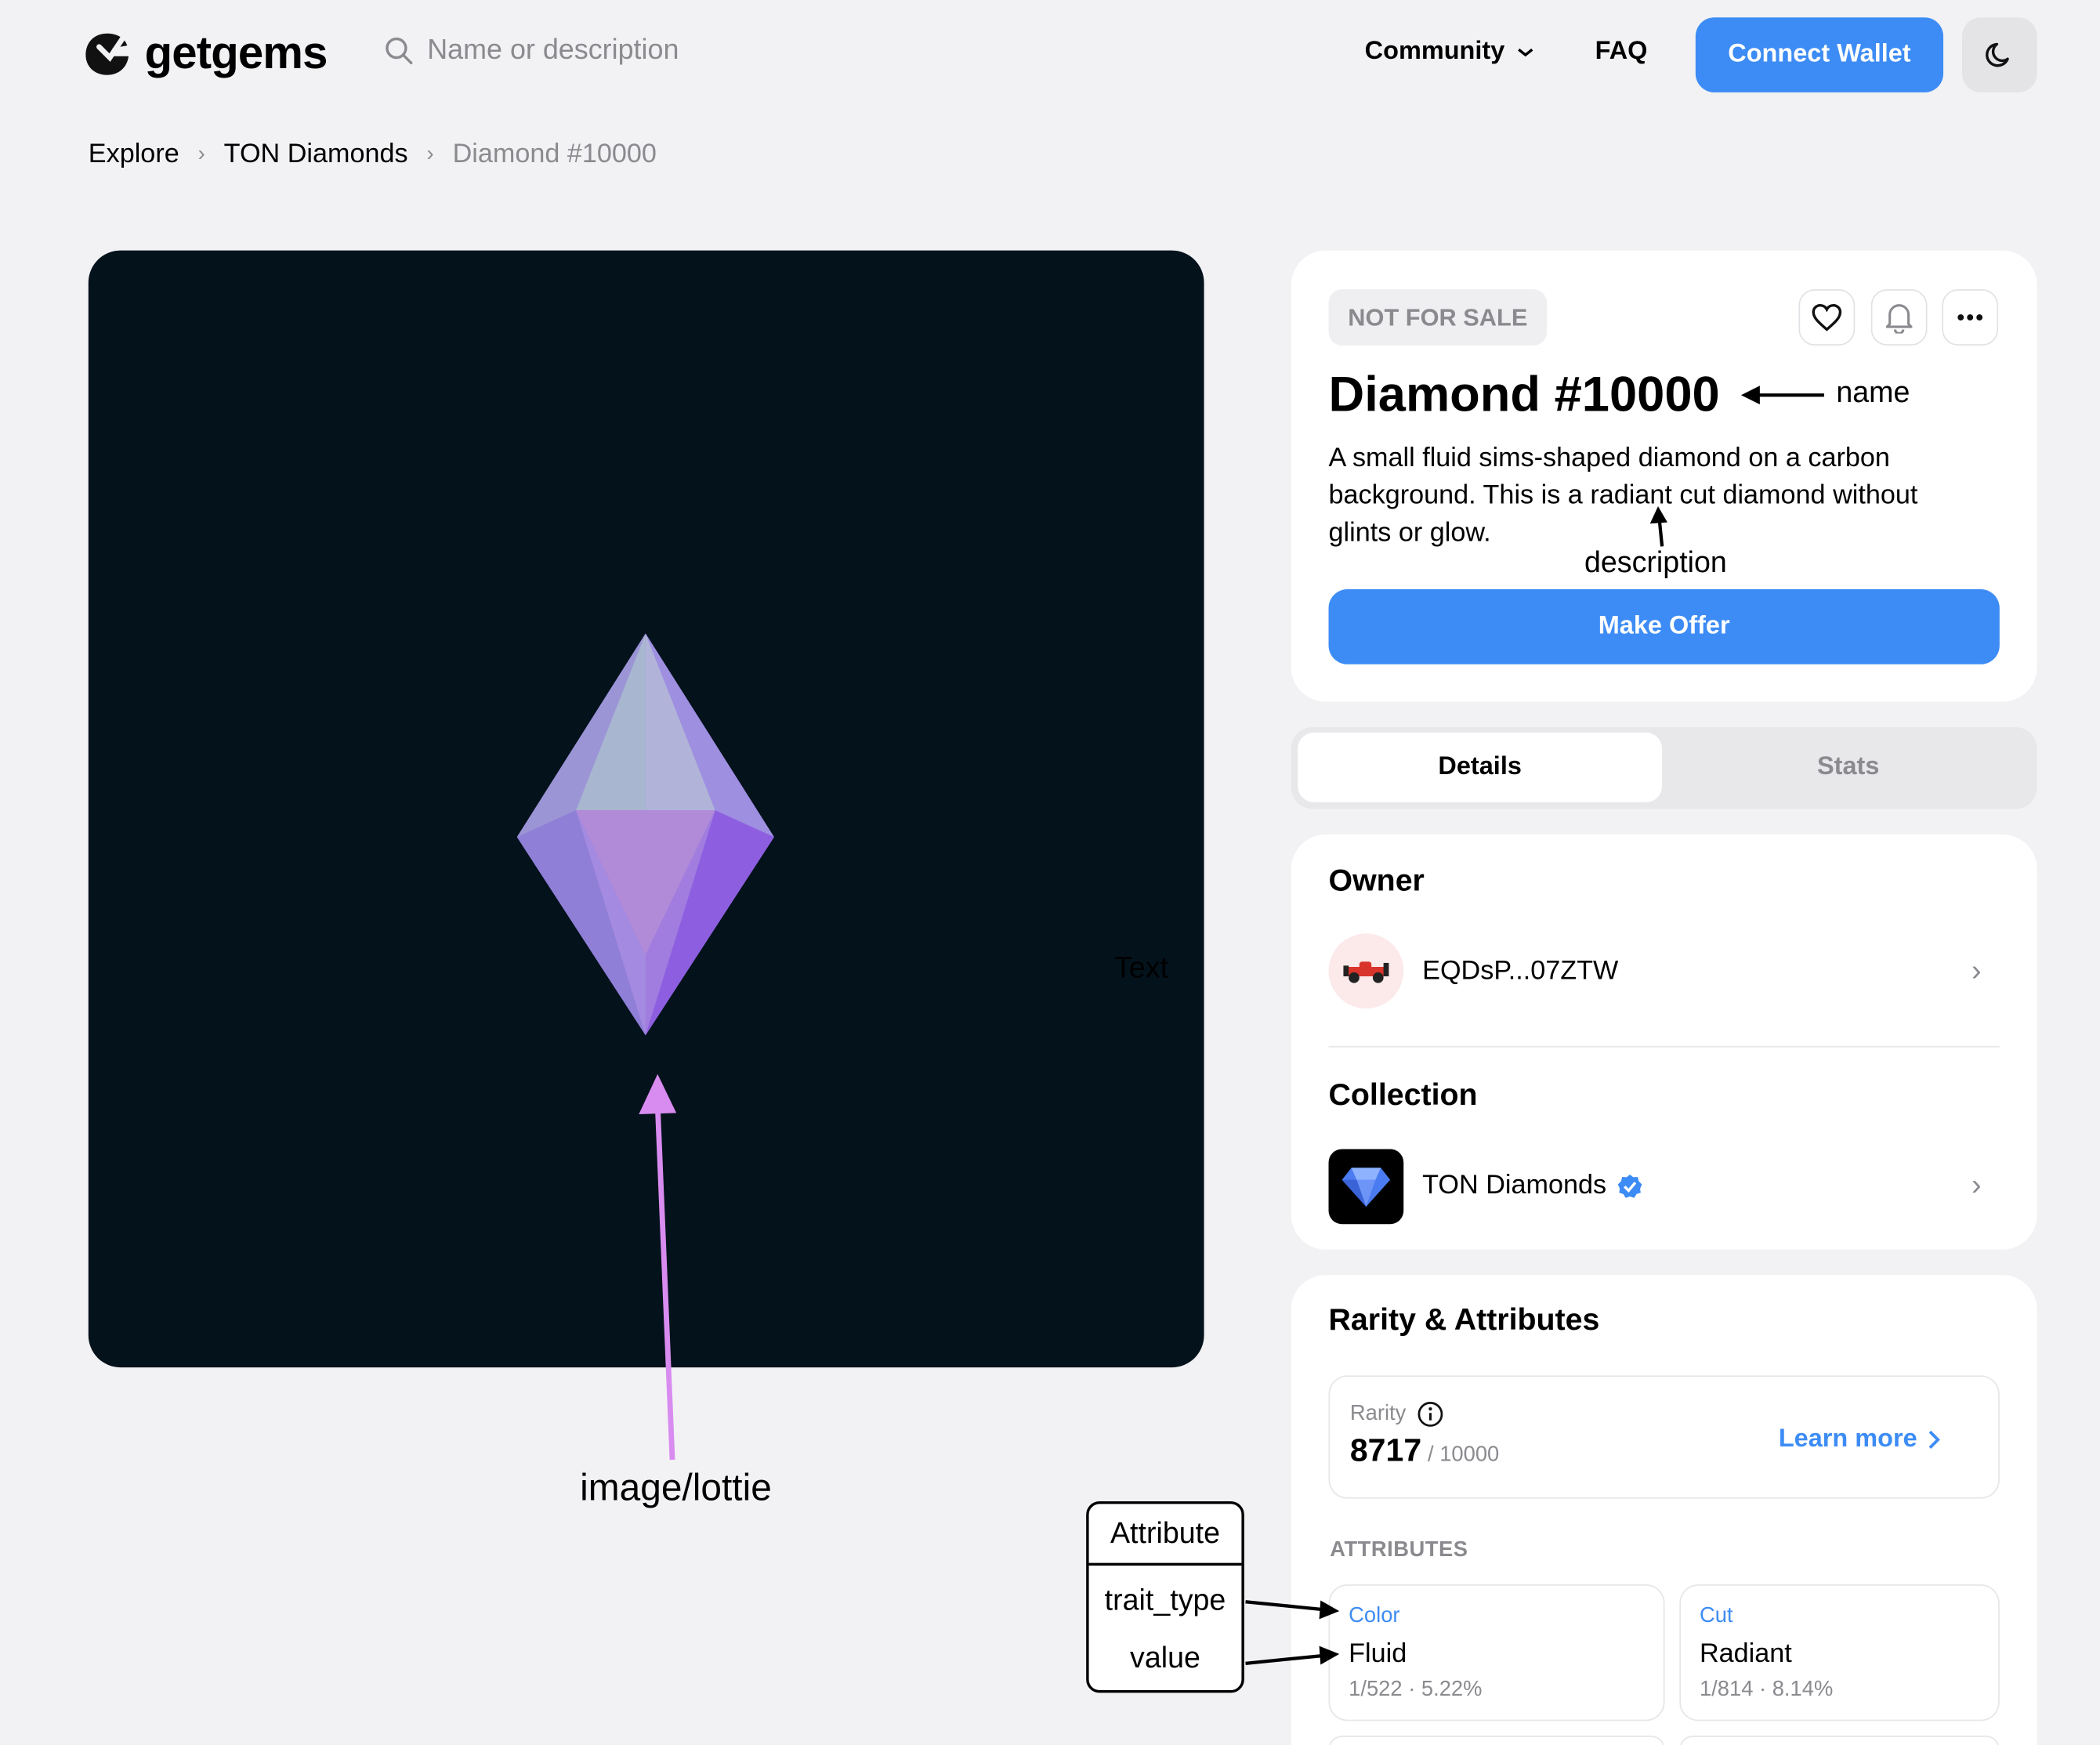 Image resolution: width=2100 pixels, height=1745 pixels. Describe the element at coordinates (1746, 1654) in the screenshot. I see `attribute-value: Radiant` at that location.